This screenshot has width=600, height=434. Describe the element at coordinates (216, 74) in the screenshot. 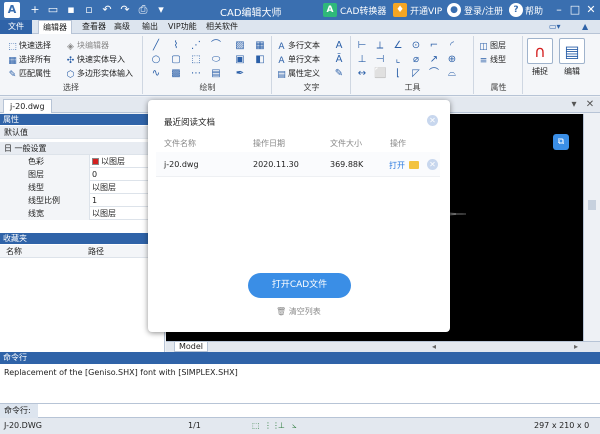

I see `gradient-icon: ▤` at that location.